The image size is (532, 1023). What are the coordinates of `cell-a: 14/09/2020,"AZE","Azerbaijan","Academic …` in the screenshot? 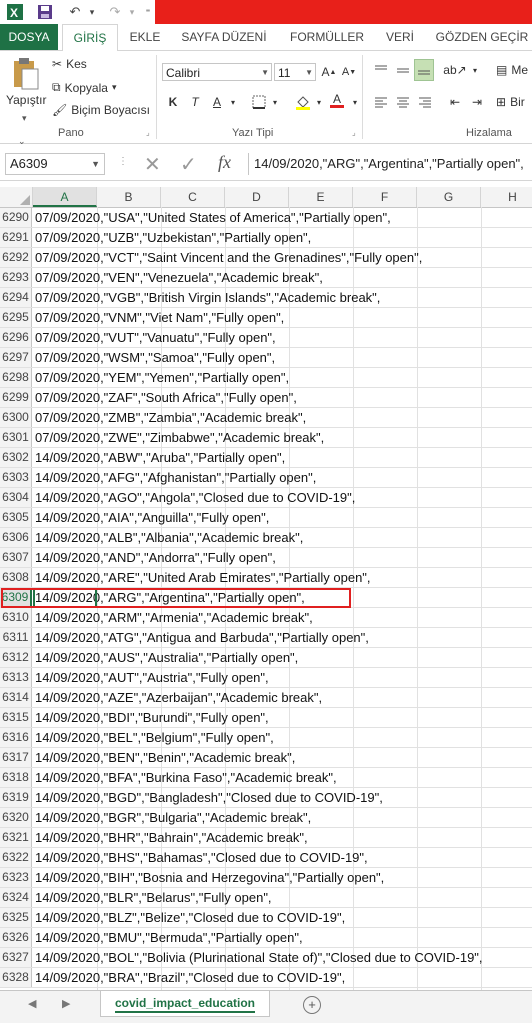 It's located at (178, 697).